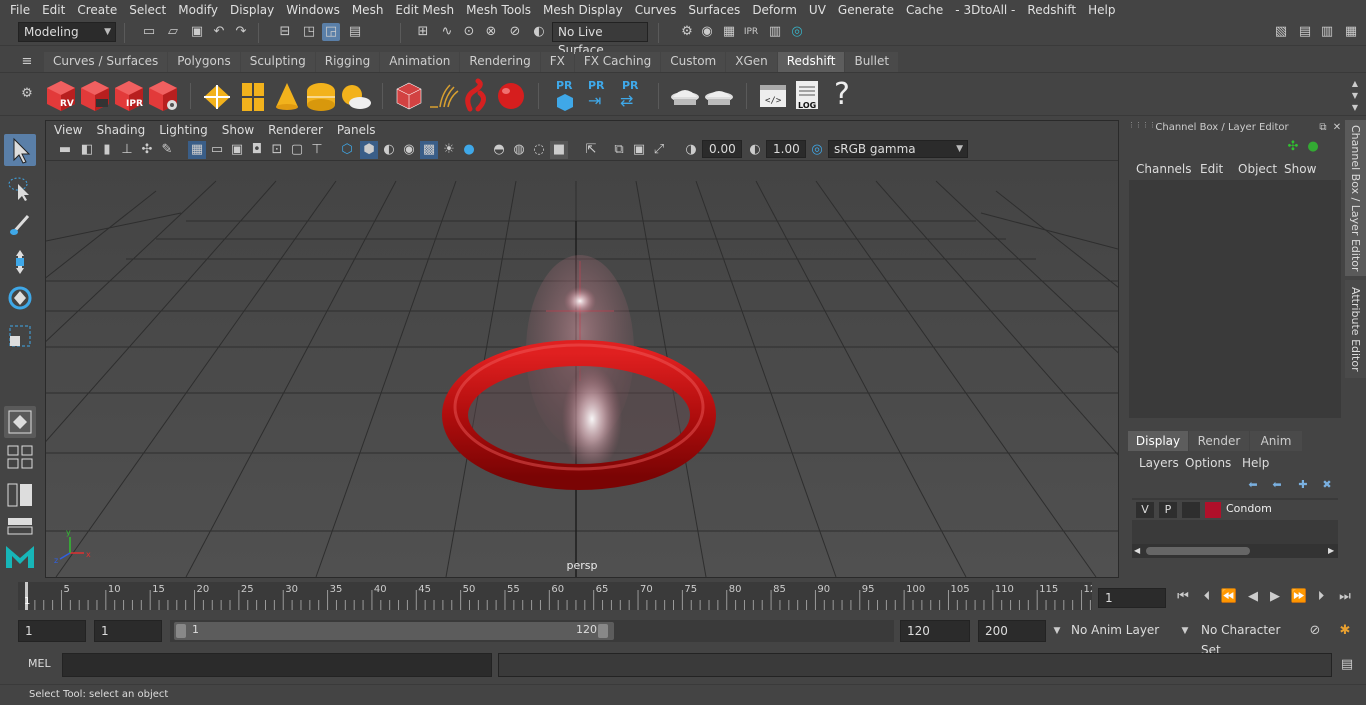 The width and height of the screenshot is (1366, 705). Describe the element at coordinates (358, 130) in the screenshot. I see `viewport-menu-panels: Panels` at that location.